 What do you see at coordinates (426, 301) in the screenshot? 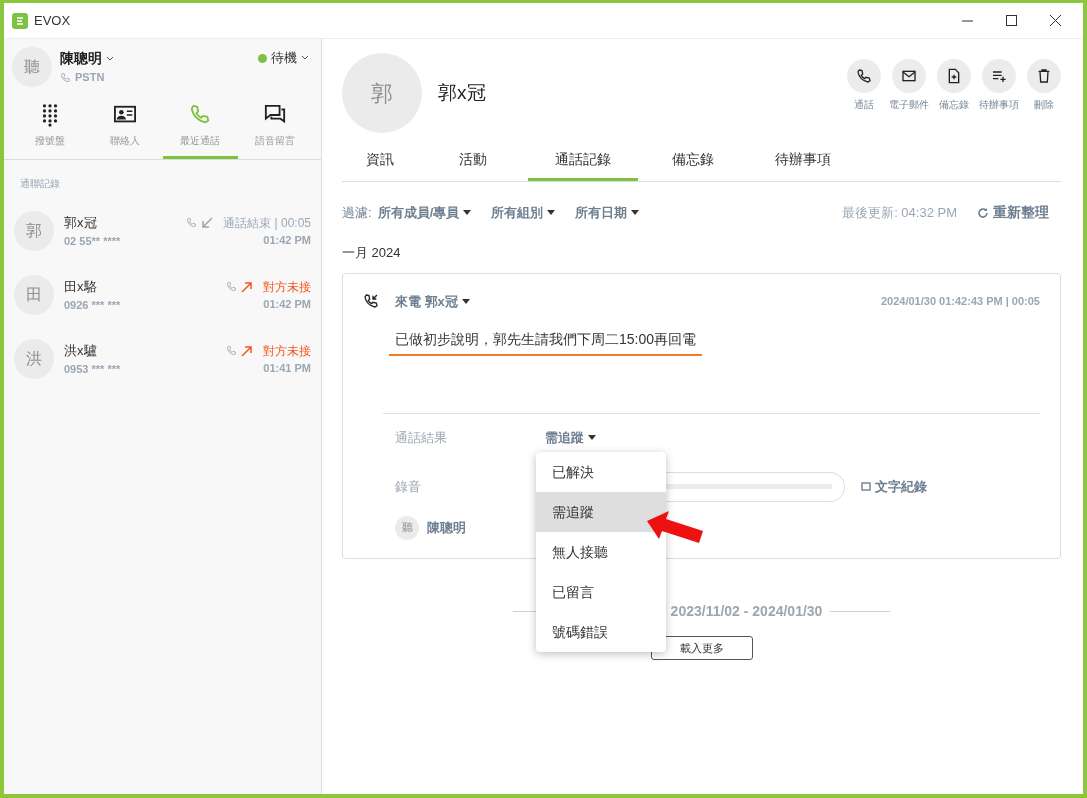
I see `call-title: 來電 郭x冠` at bounding box center [426, 301].